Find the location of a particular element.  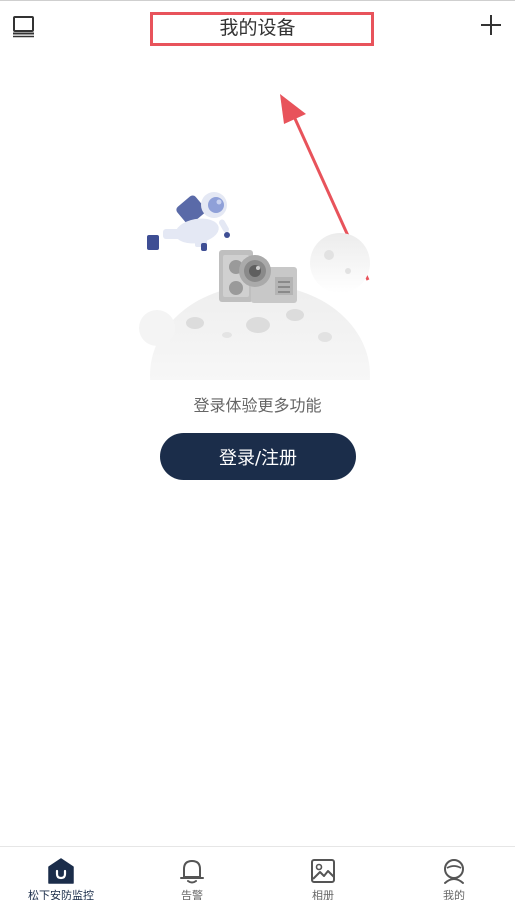

home-icon is located at coordinates (61, 871).